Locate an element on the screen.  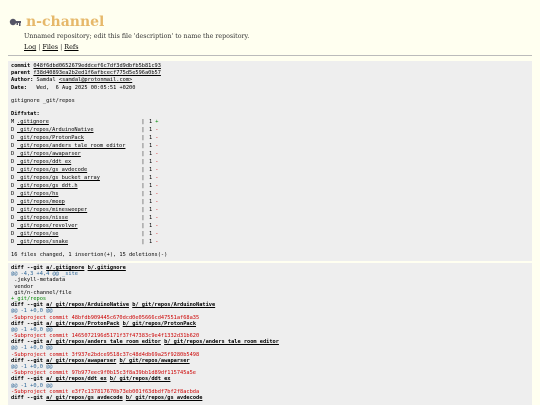
diffstat-file-link: _git/repos/anders_tale_room_editor is located at coordinates (77, 146).